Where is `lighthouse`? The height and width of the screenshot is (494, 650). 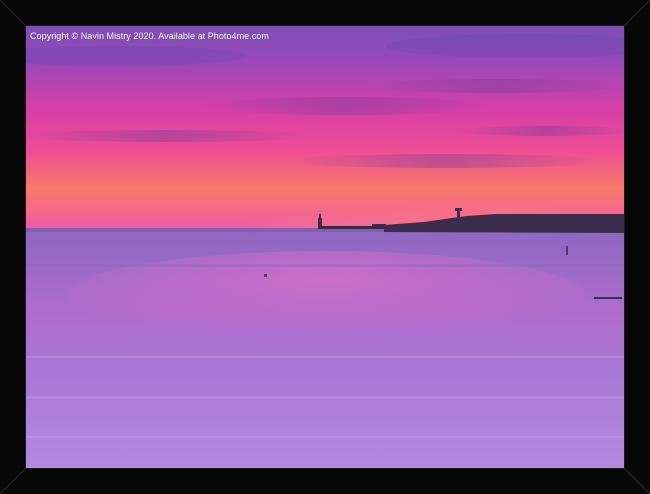 lighthouse is located at coordinates (320, 223).